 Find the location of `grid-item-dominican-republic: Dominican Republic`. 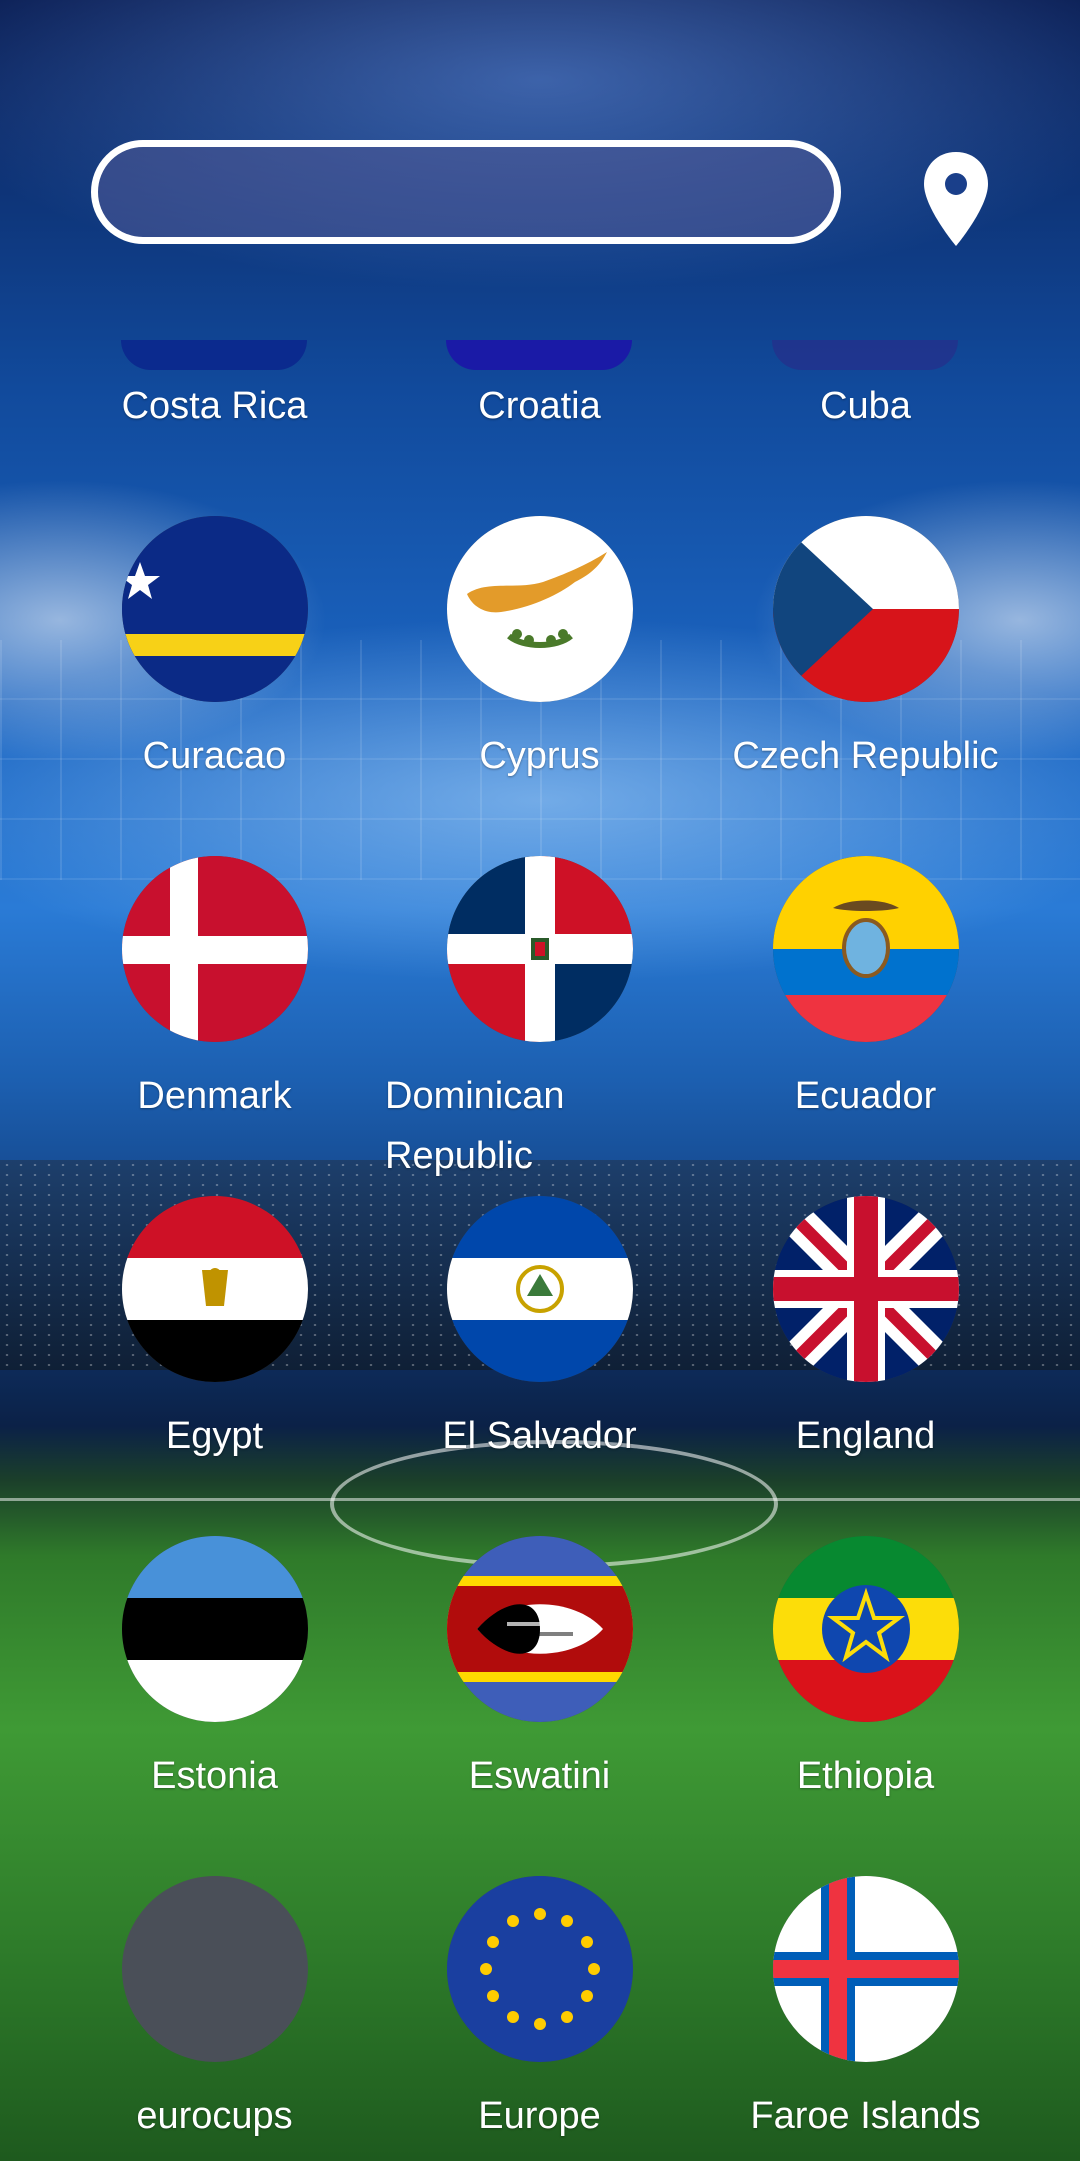

grid-item-dominican-republic: Dominican Republic is located at coordinates (539, 1021).